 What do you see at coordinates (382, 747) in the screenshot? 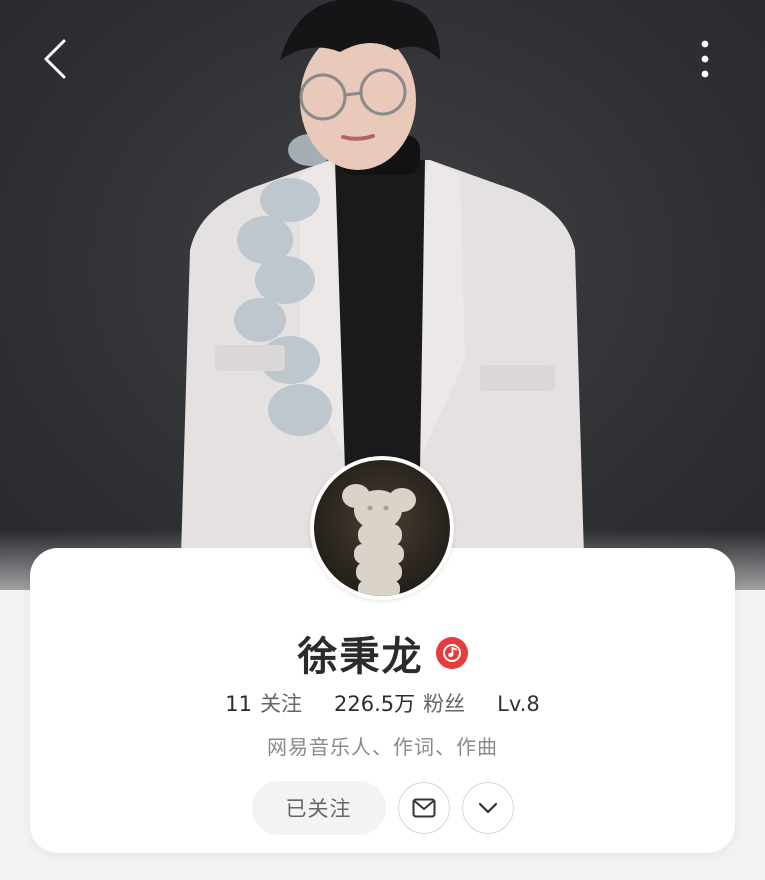
I see `artist-bio: 网易音乐人、作词、作曲` at bounding box center [382, 747].